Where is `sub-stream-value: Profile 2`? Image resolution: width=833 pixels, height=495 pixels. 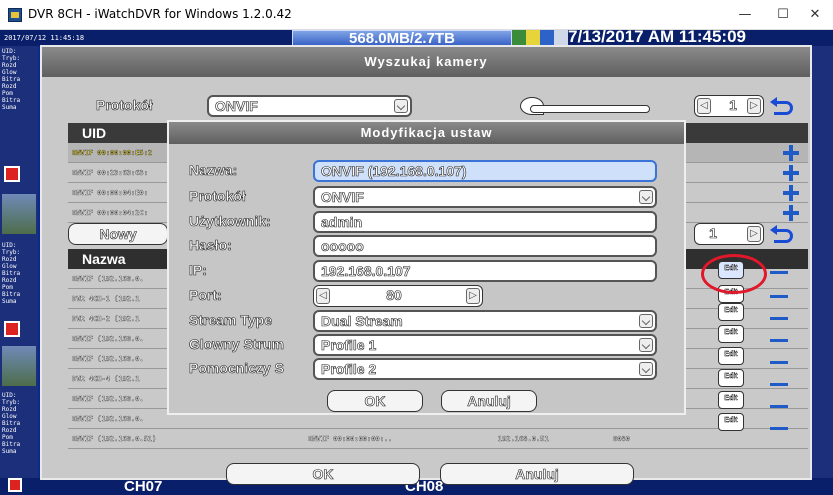
sub-stream-value: Profile 2 is located at coordinates (349, 369).